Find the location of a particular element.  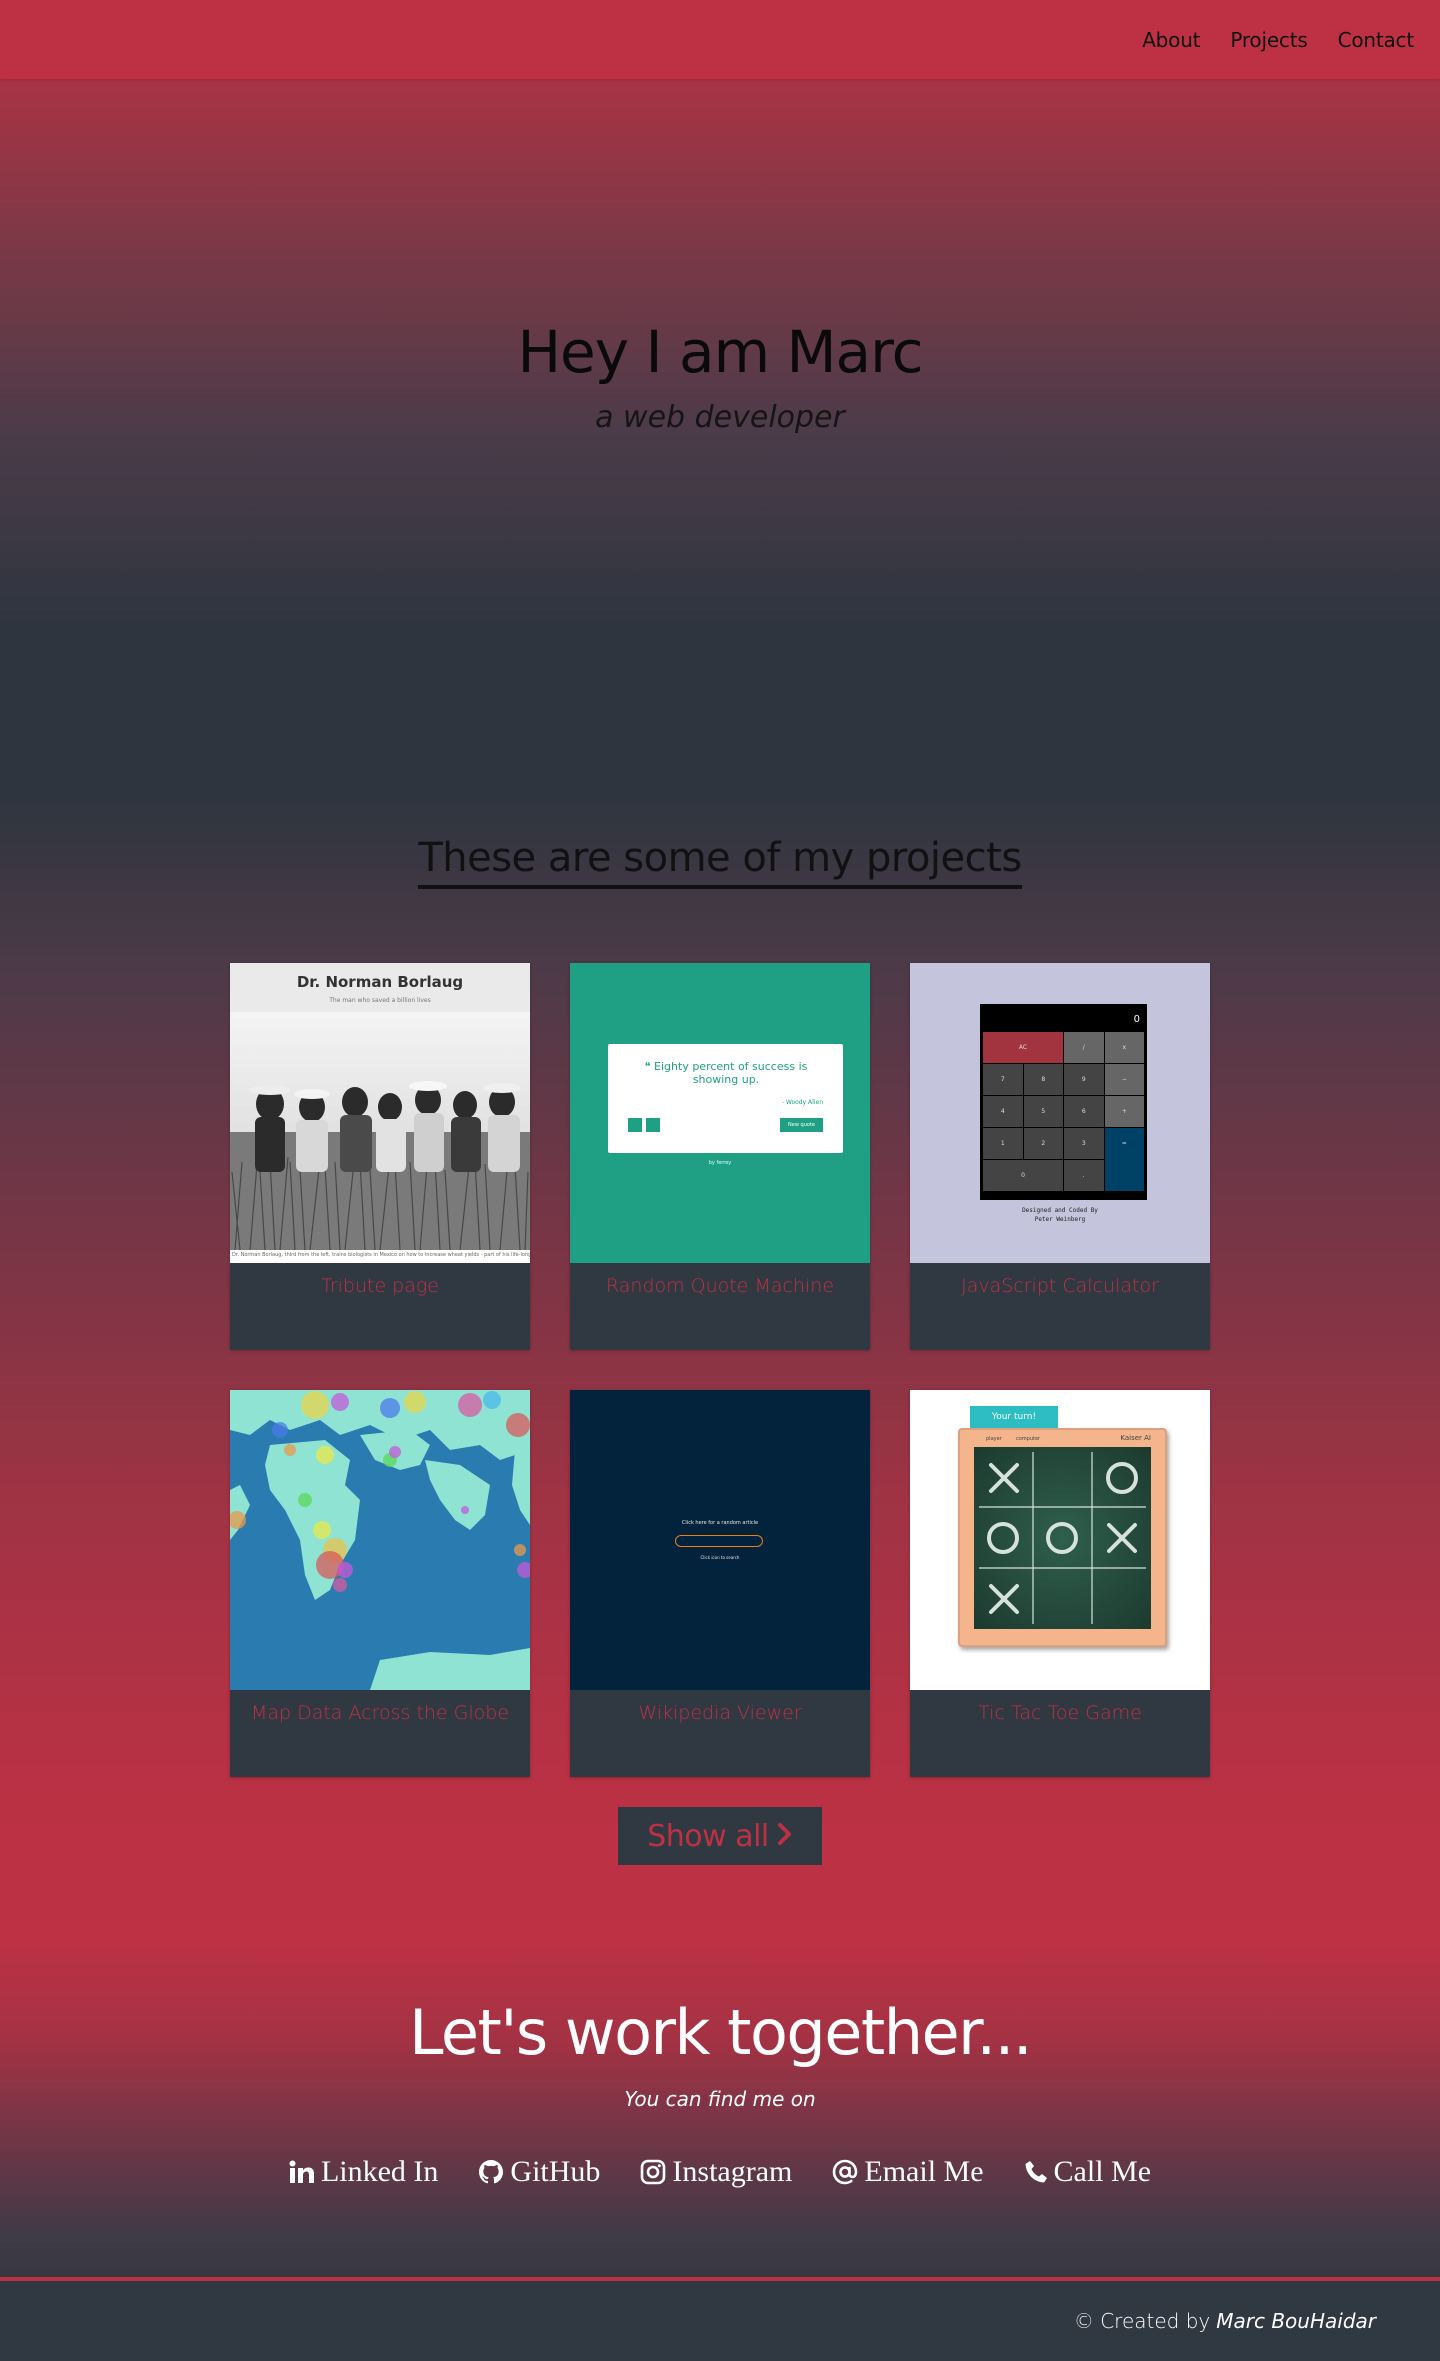

instagram-icon is located at coordinates (653, 2172).